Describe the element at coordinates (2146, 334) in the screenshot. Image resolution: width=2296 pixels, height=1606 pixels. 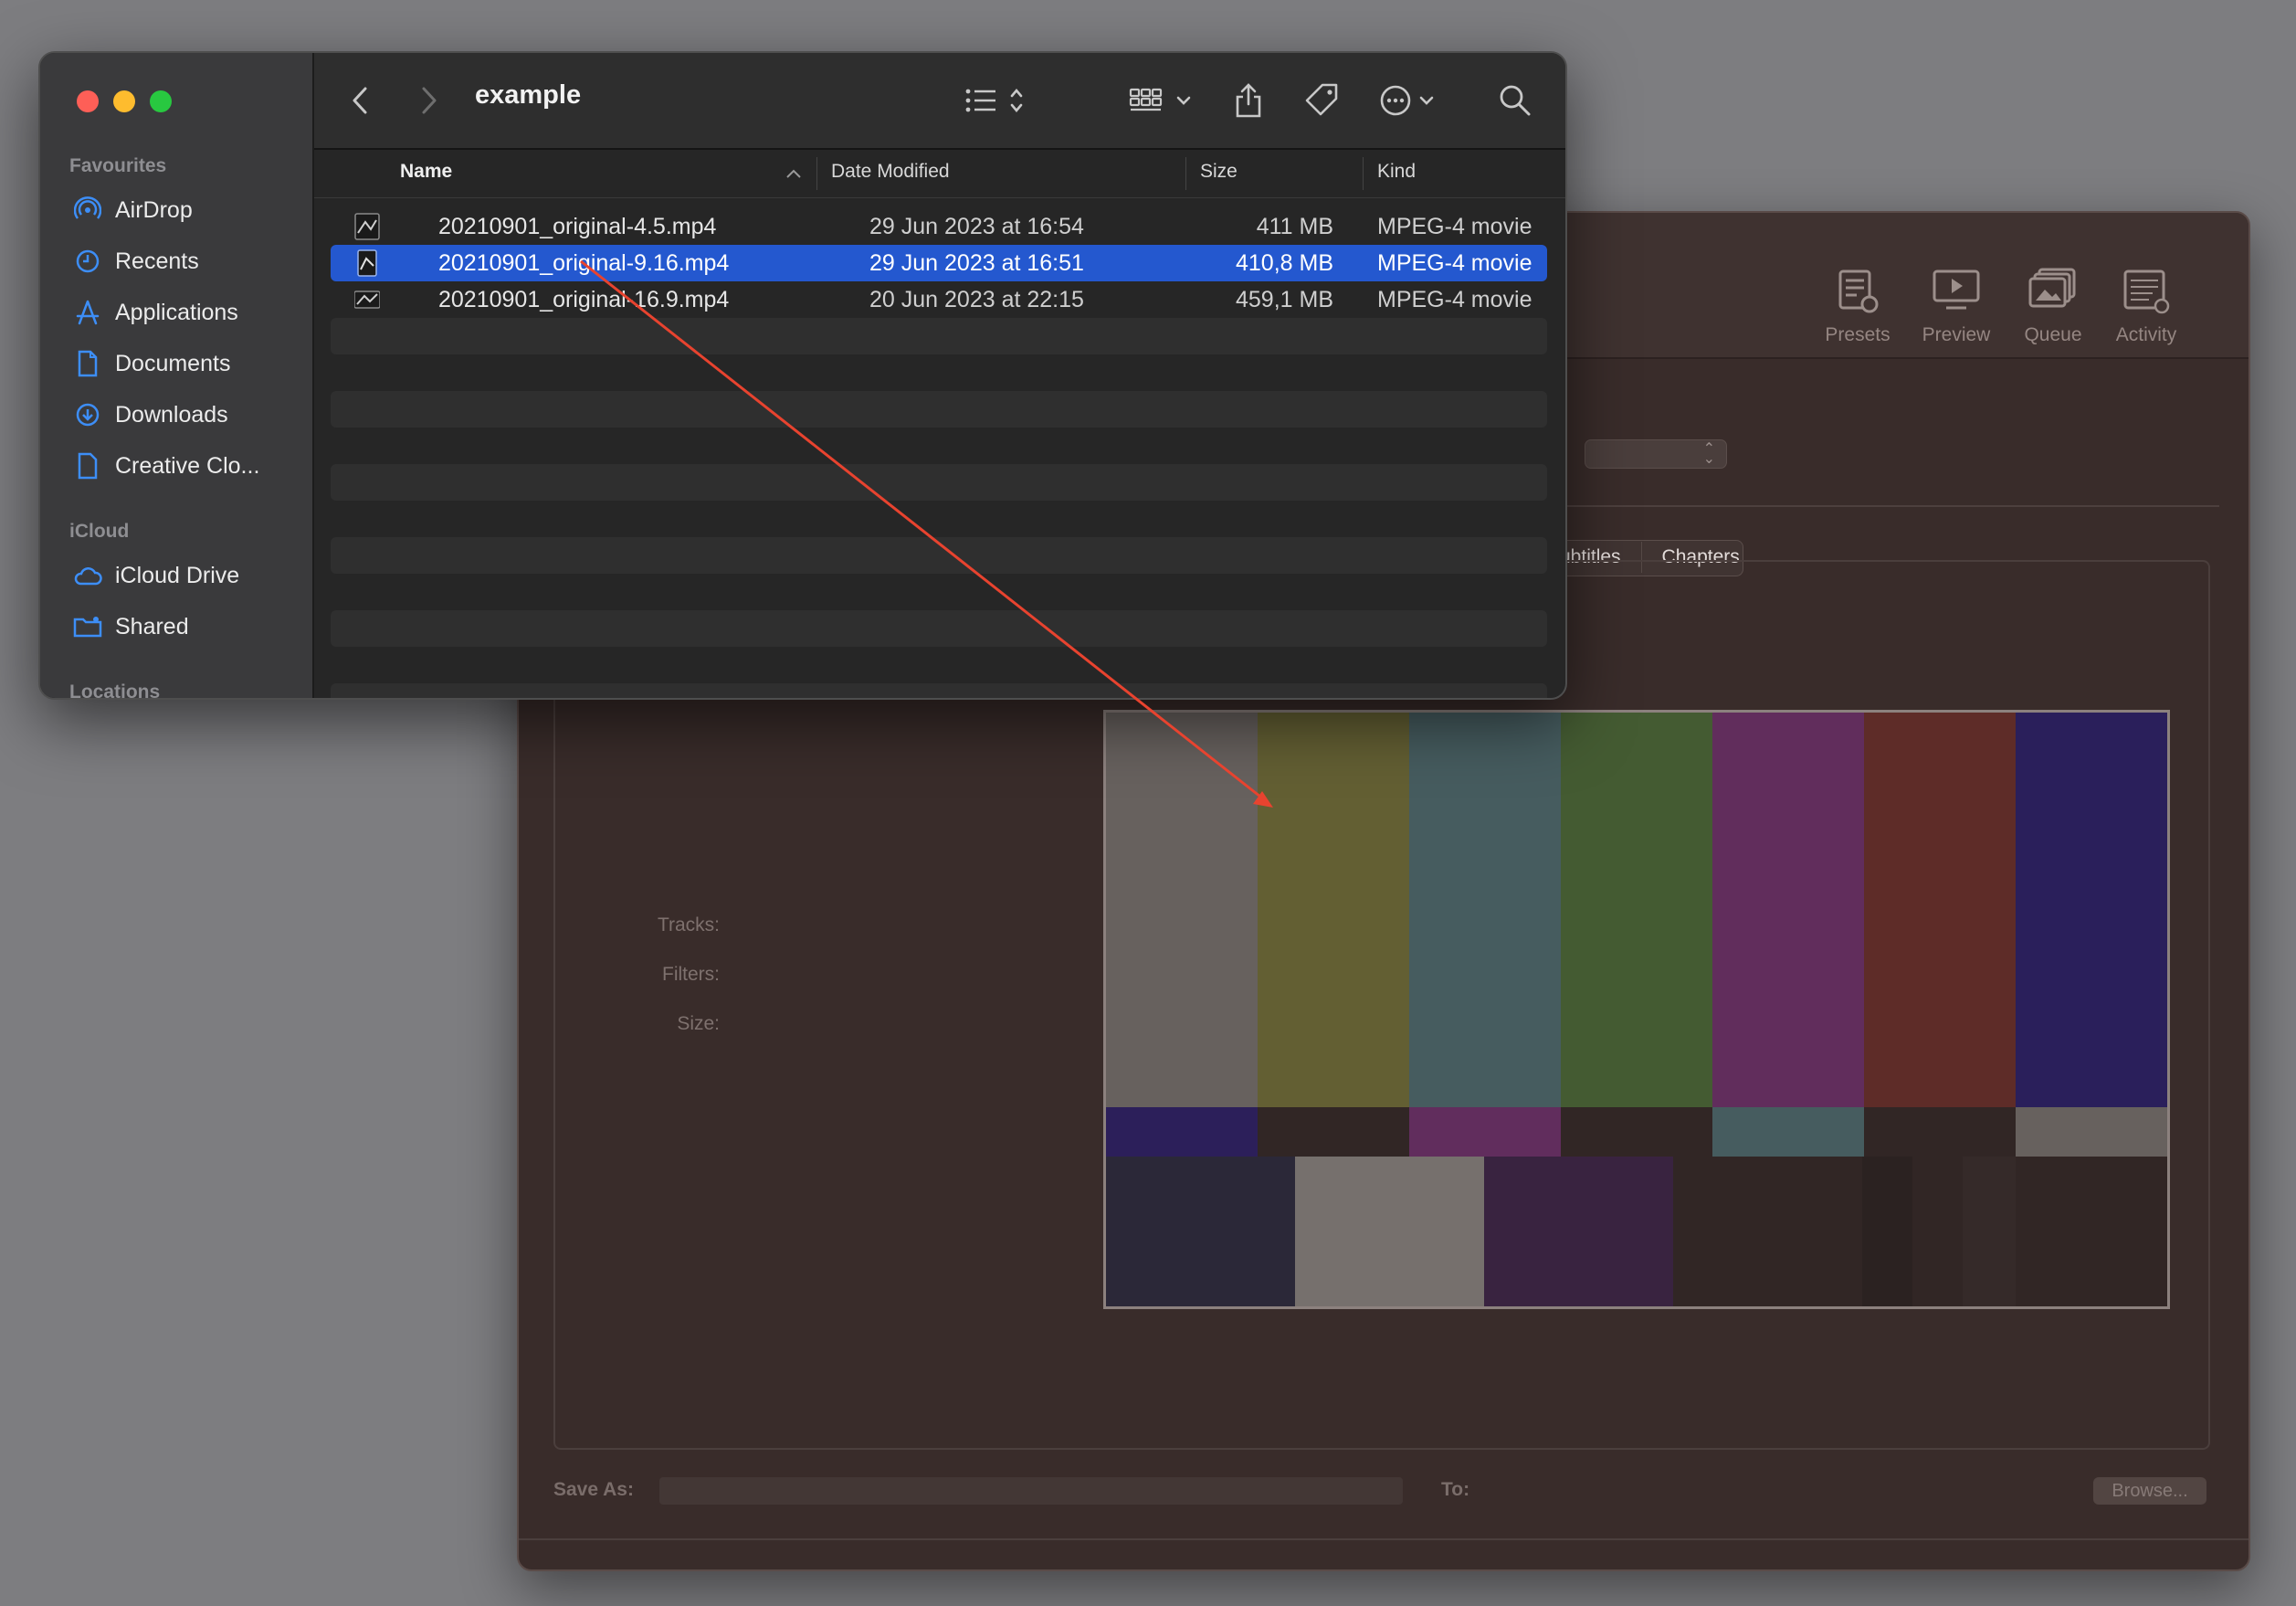
I see `toolbar-label: Activity` at that location.